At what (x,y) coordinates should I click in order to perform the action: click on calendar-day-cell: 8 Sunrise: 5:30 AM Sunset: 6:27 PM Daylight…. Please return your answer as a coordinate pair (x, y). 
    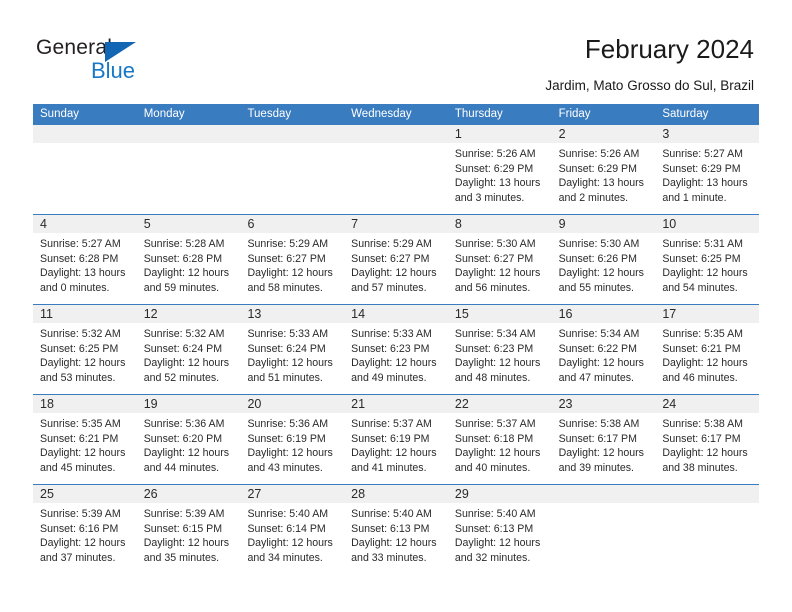
    Looking at the image, I should click on (499, 259).